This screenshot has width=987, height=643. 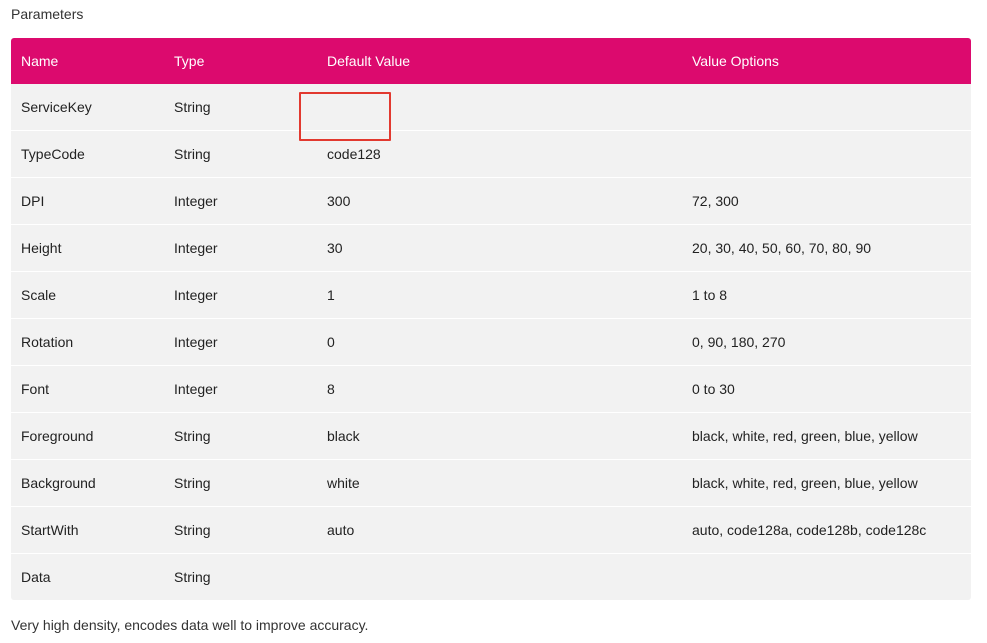 I want to click on param-default: 8, so click(x=331, y=389).